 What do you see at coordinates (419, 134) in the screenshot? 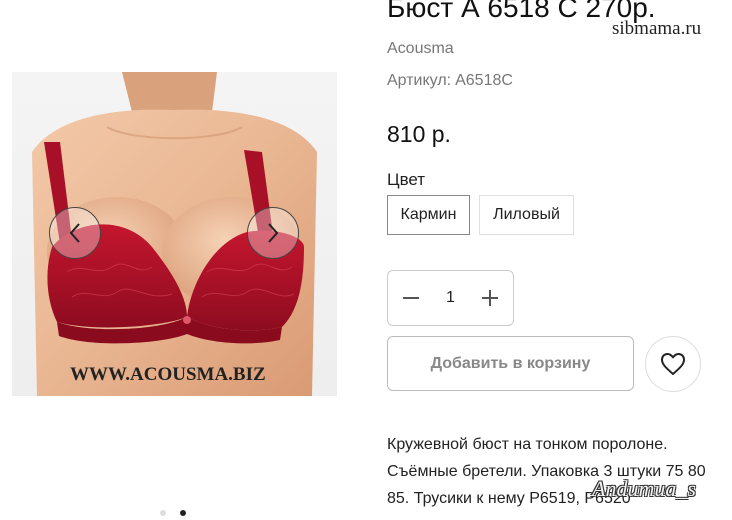
I see `product-price: 810 р.` at bounding box center [419, 134].